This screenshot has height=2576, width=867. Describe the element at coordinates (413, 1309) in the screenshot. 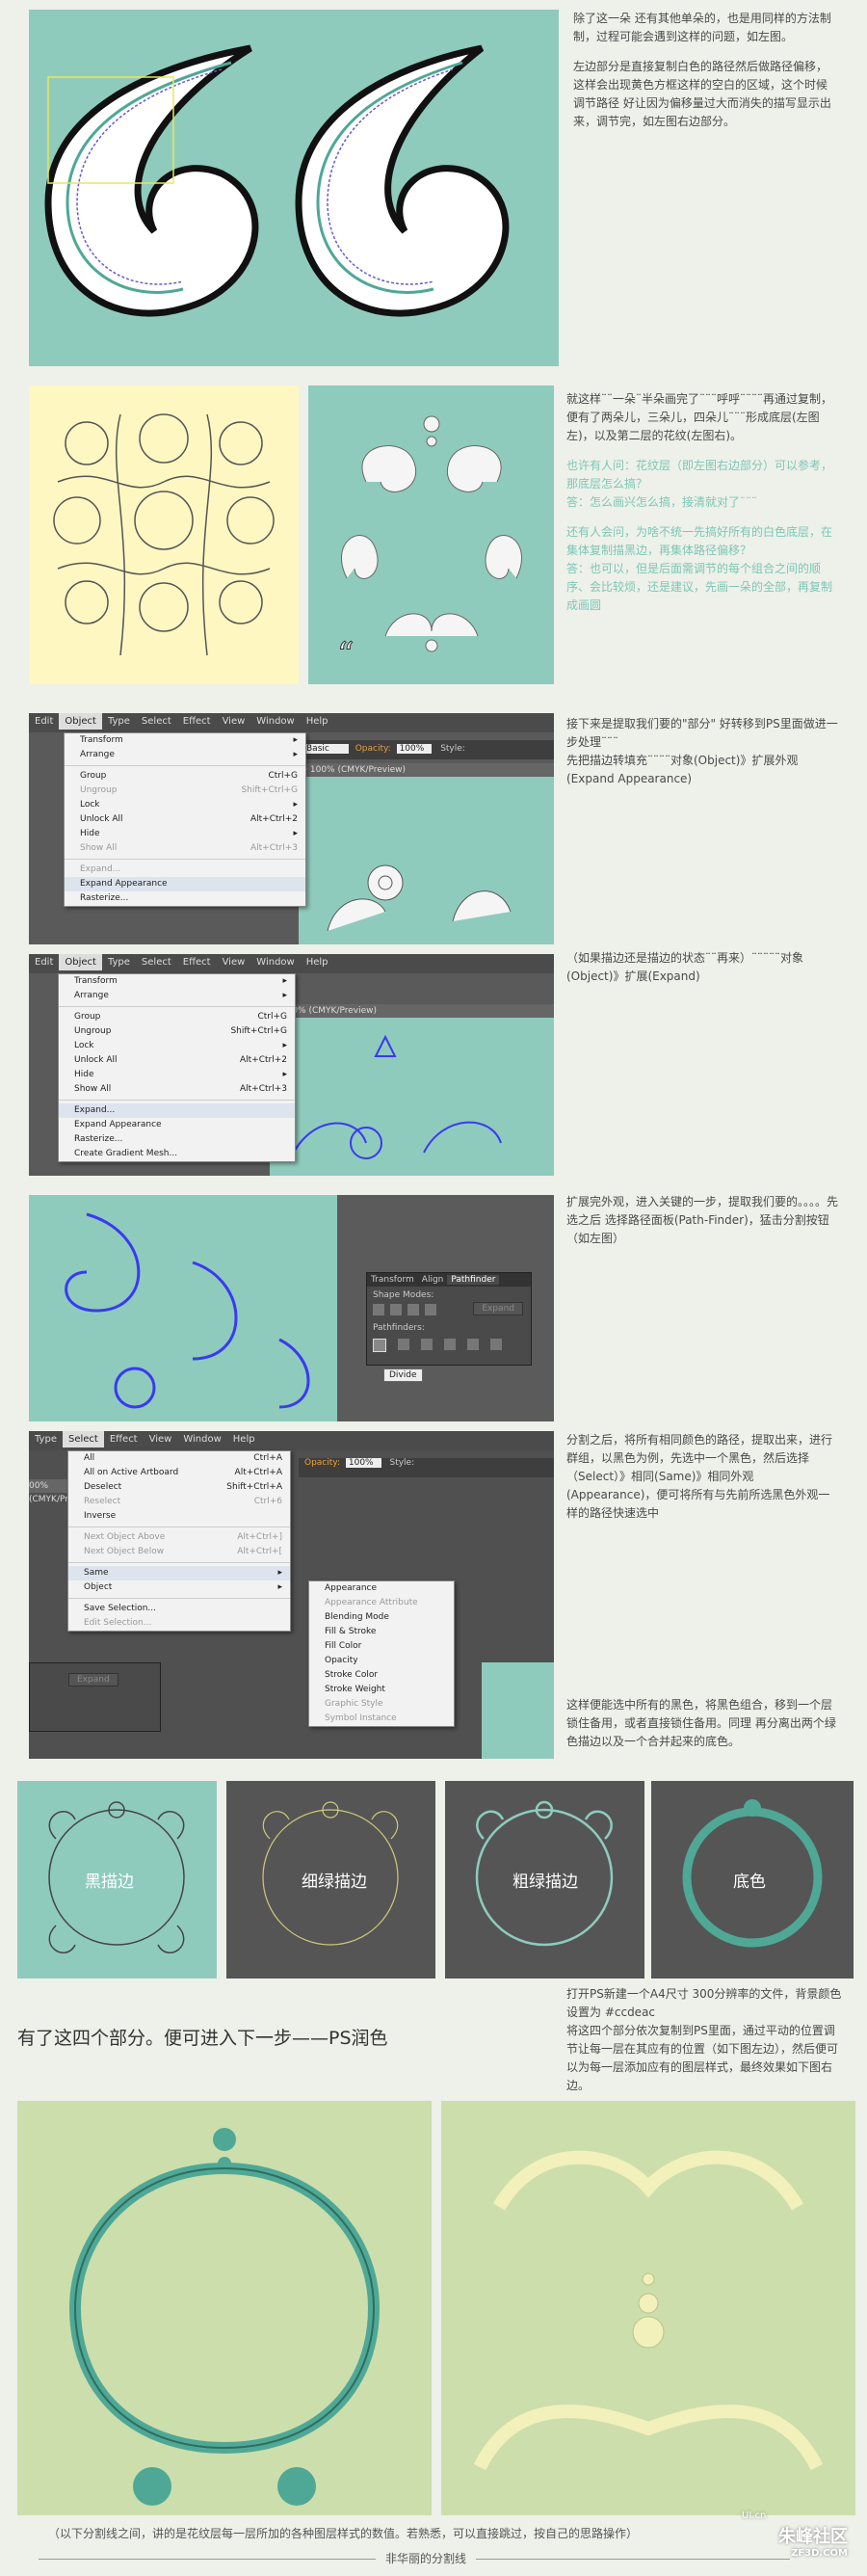

I see `intersect-icon` at that location.